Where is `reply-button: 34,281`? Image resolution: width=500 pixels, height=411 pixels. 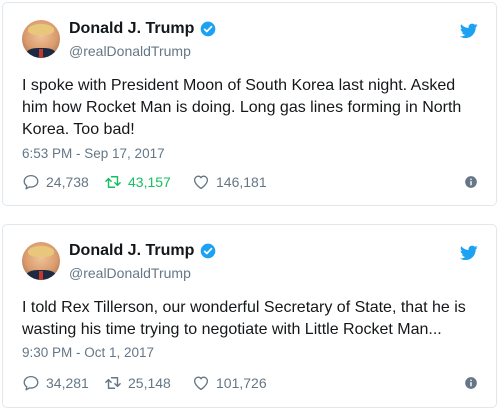 reply-button: 34,281 is located at coordinates (55, 383).